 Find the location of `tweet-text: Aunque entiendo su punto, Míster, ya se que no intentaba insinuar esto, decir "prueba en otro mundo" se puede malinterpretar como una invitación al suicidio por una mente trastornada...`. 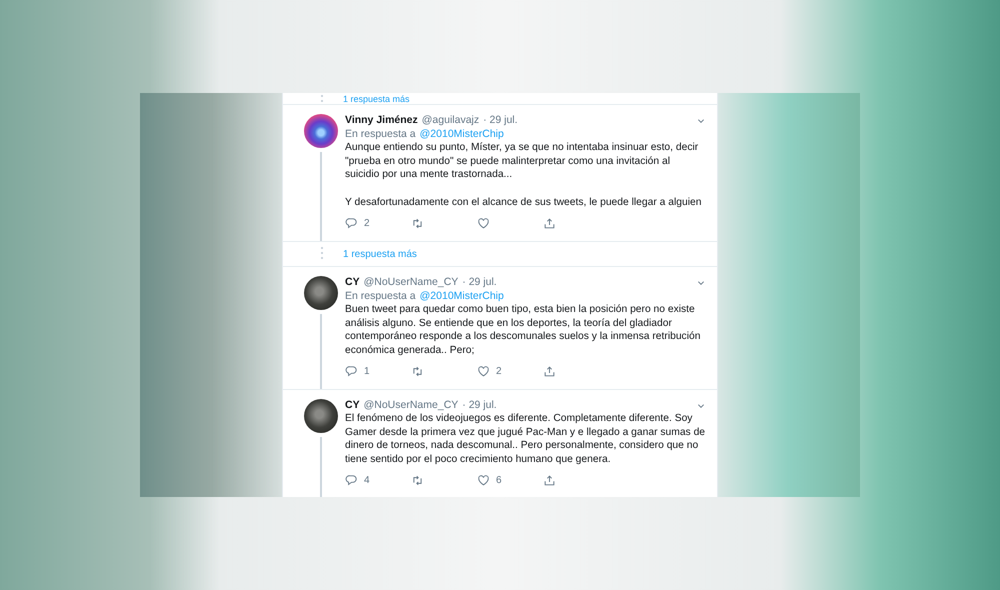

tweet-text: Aunque entiendo su punto, Míster, ya se que no intentaba insinuar esto, decir "prueba en otro mundo" se puede malinterpretar como una invitación al suicidio por una mente trastornada... is located at coordinates (522, 161).